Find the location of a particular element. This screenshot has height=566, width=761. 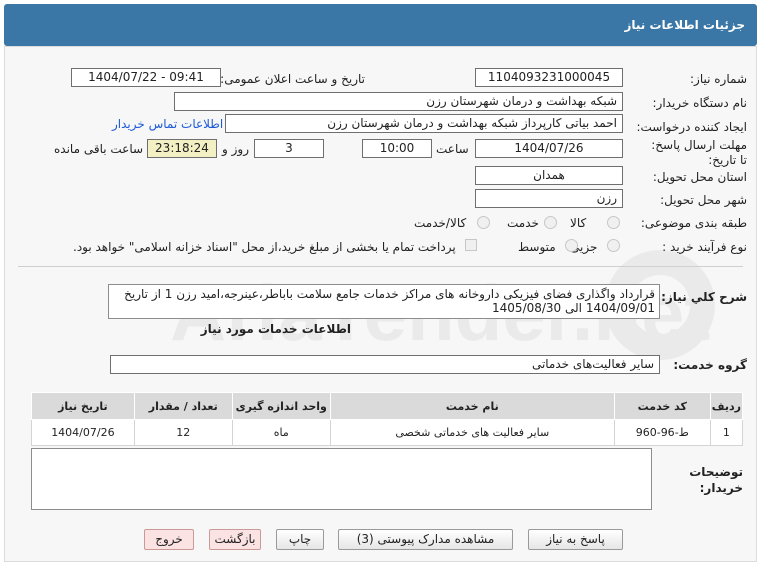

col-need-date: تاریخ نیاز is located at coordinates (83, 406).